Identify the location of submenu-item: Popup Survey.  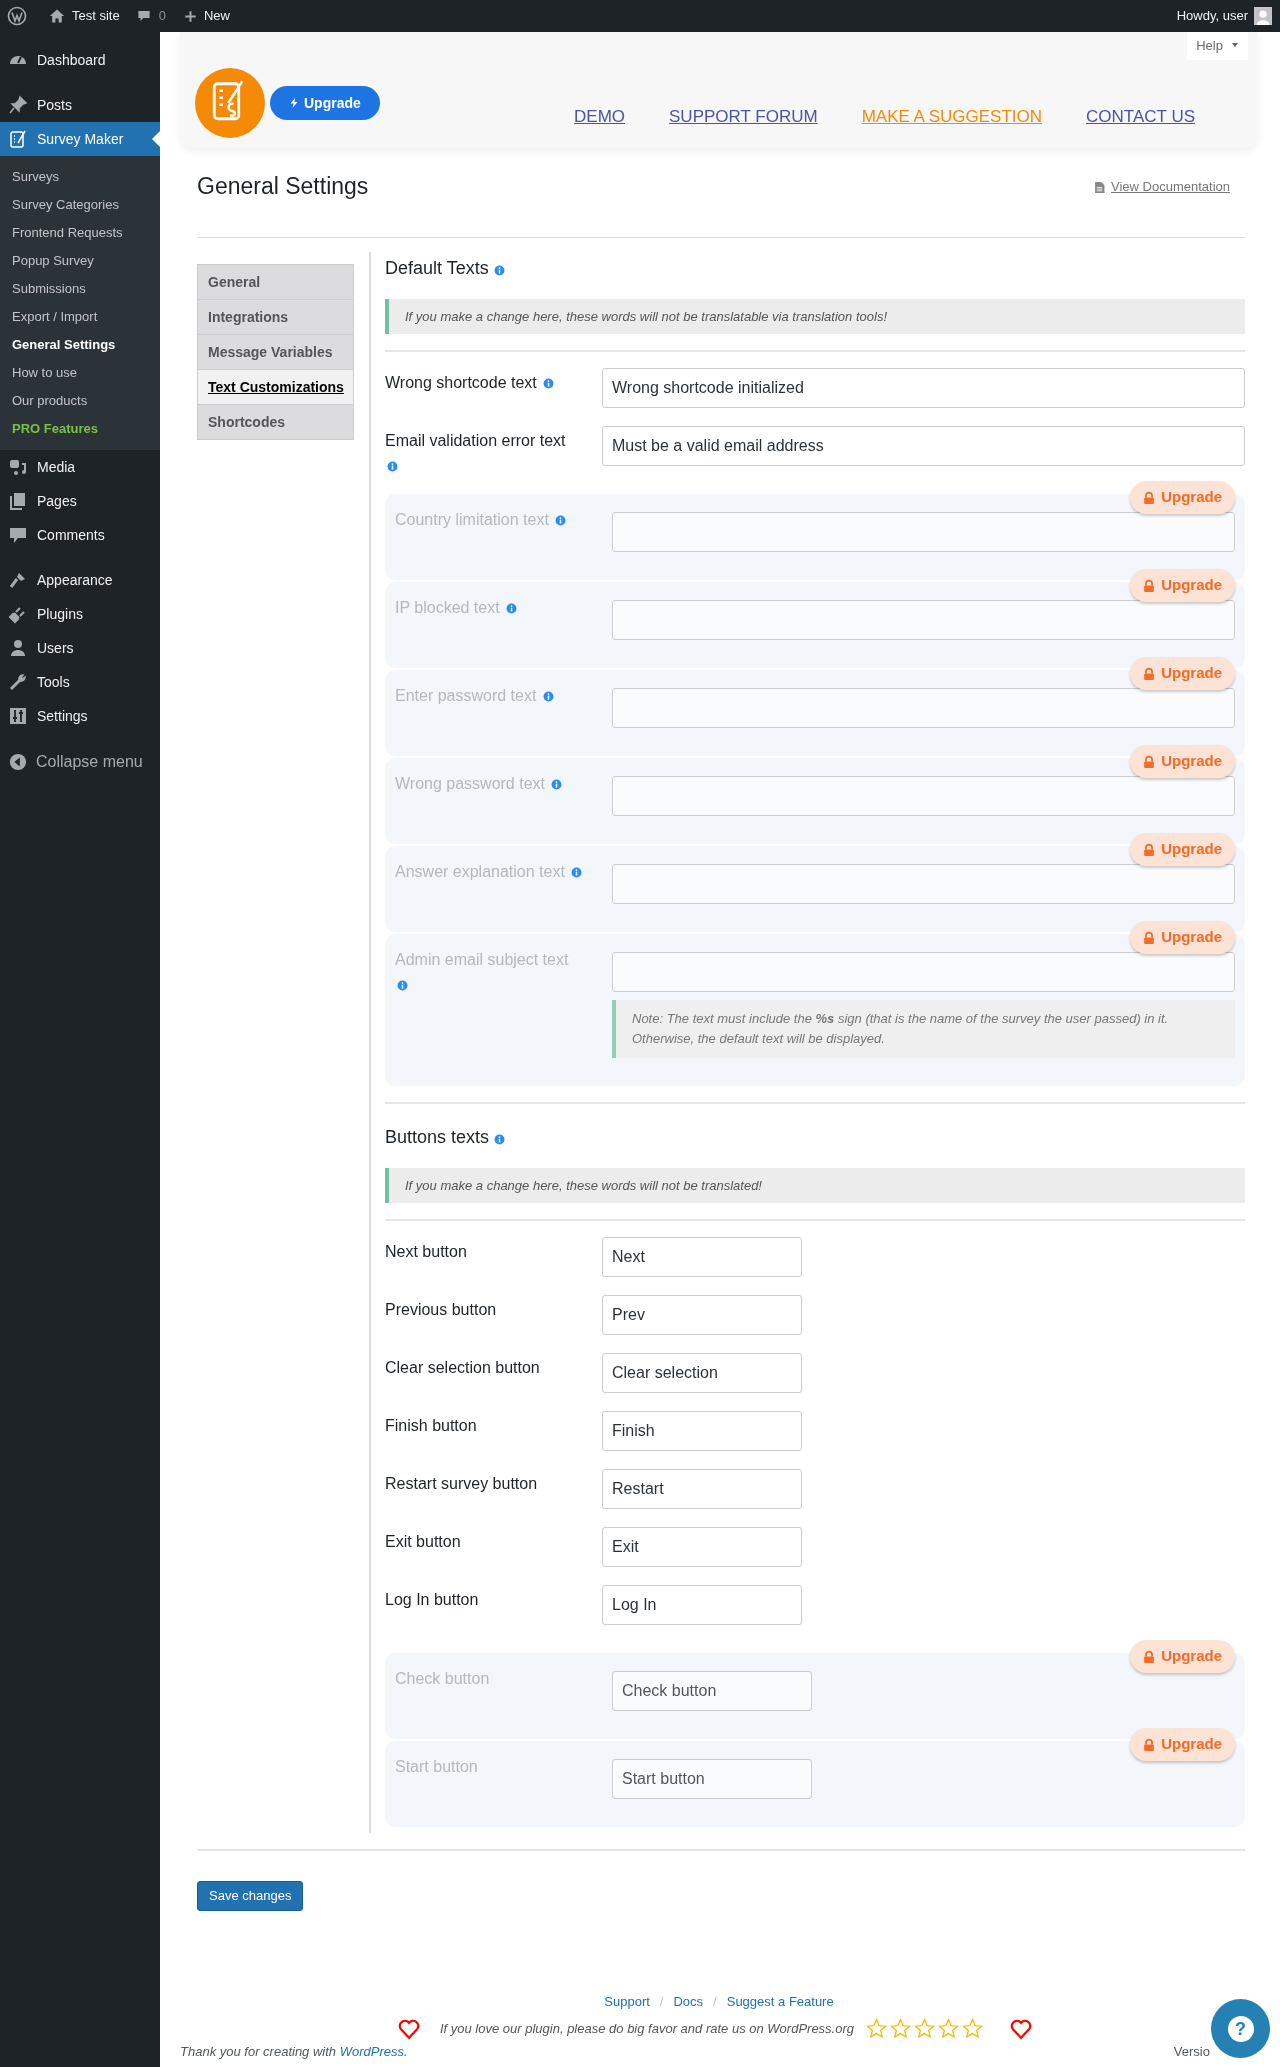
(80, 261).